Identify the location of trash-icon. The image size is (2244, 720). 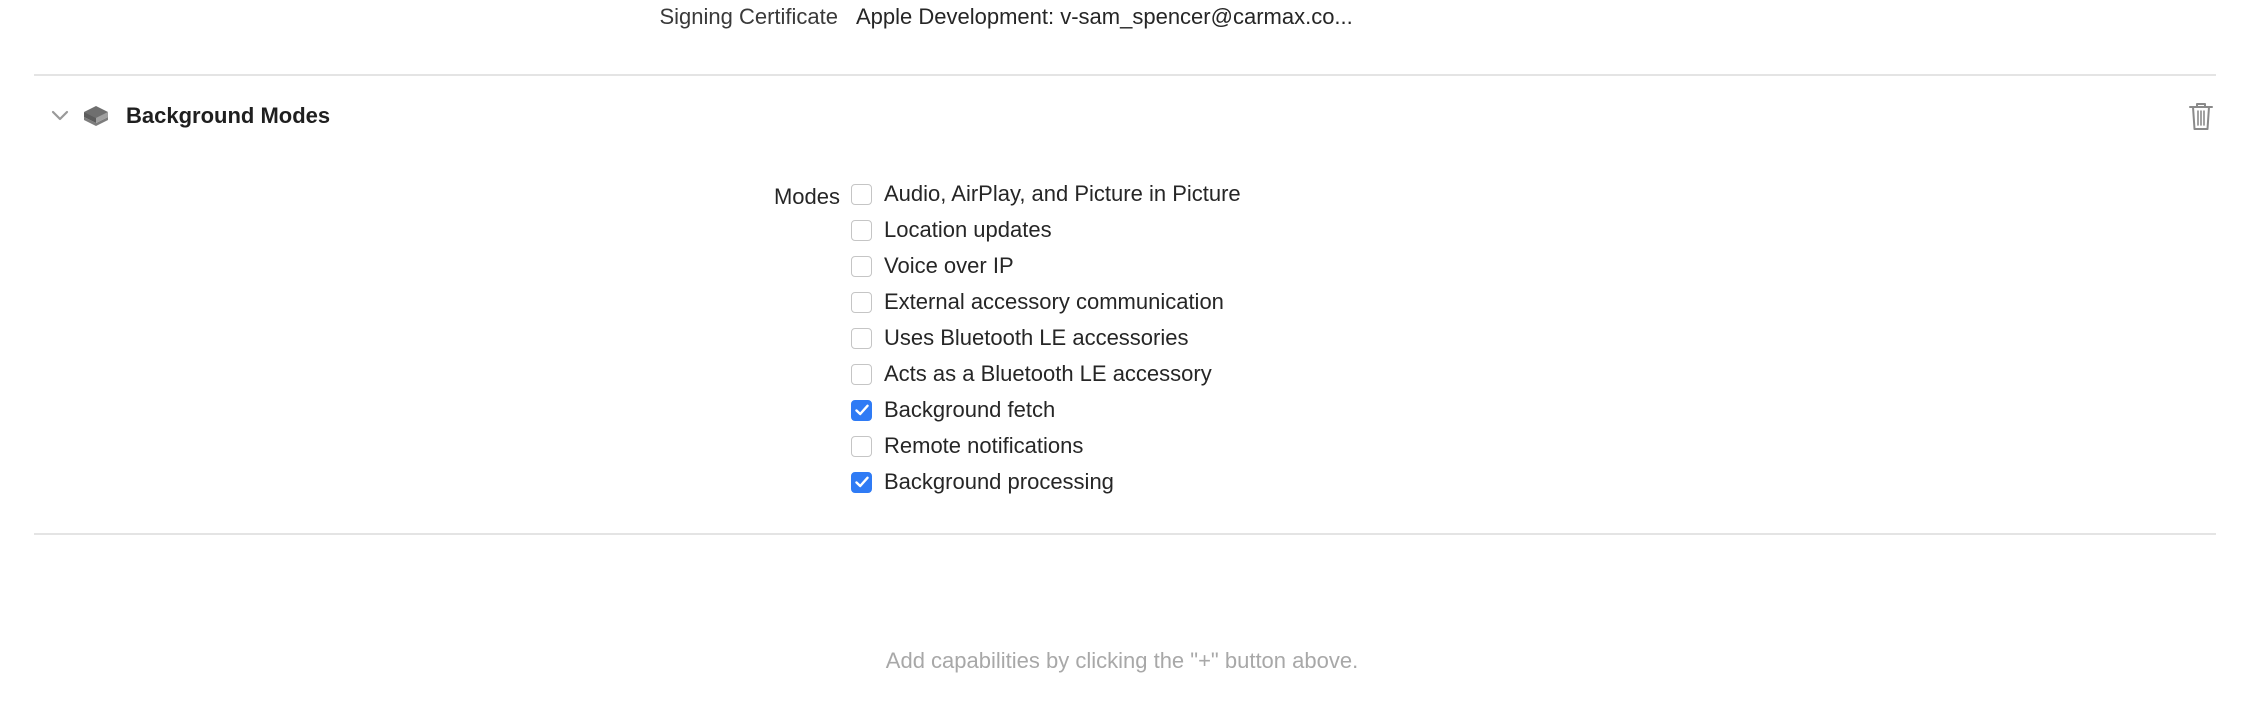
(2201, 116).